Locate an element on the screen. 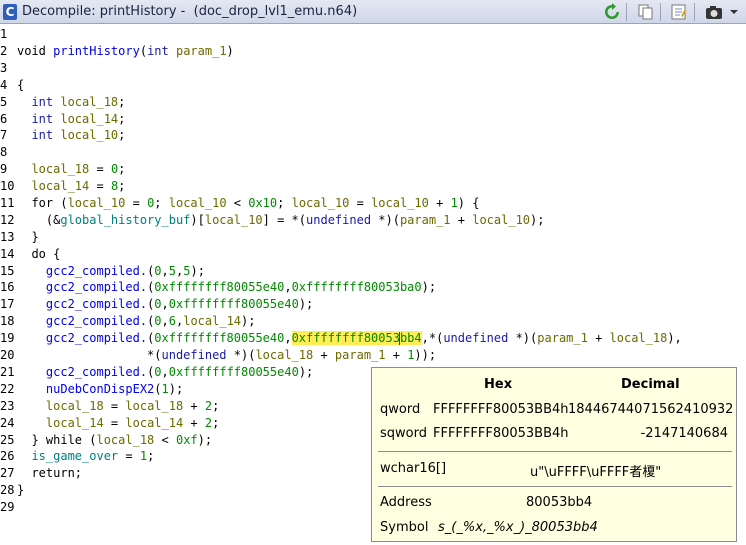 This screenshot has height=545, width=746. line-number: 17 is located at coordinates (7, 304).